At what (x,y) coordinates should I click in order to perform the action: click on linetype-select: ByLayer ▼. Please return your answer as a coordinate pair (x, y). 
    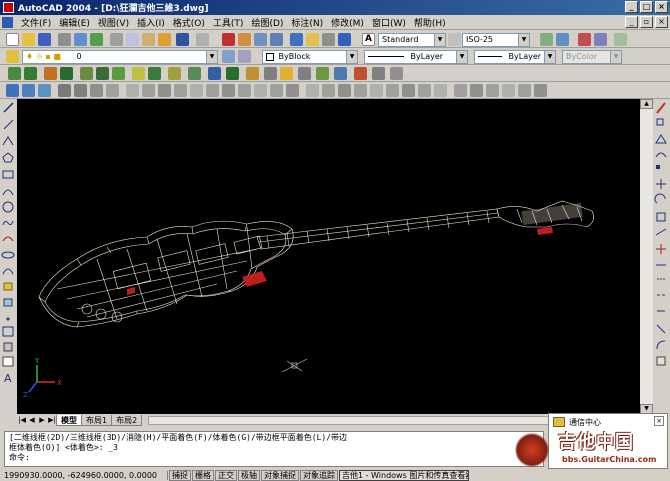
    Looking at the image, I should click on (416, 57).